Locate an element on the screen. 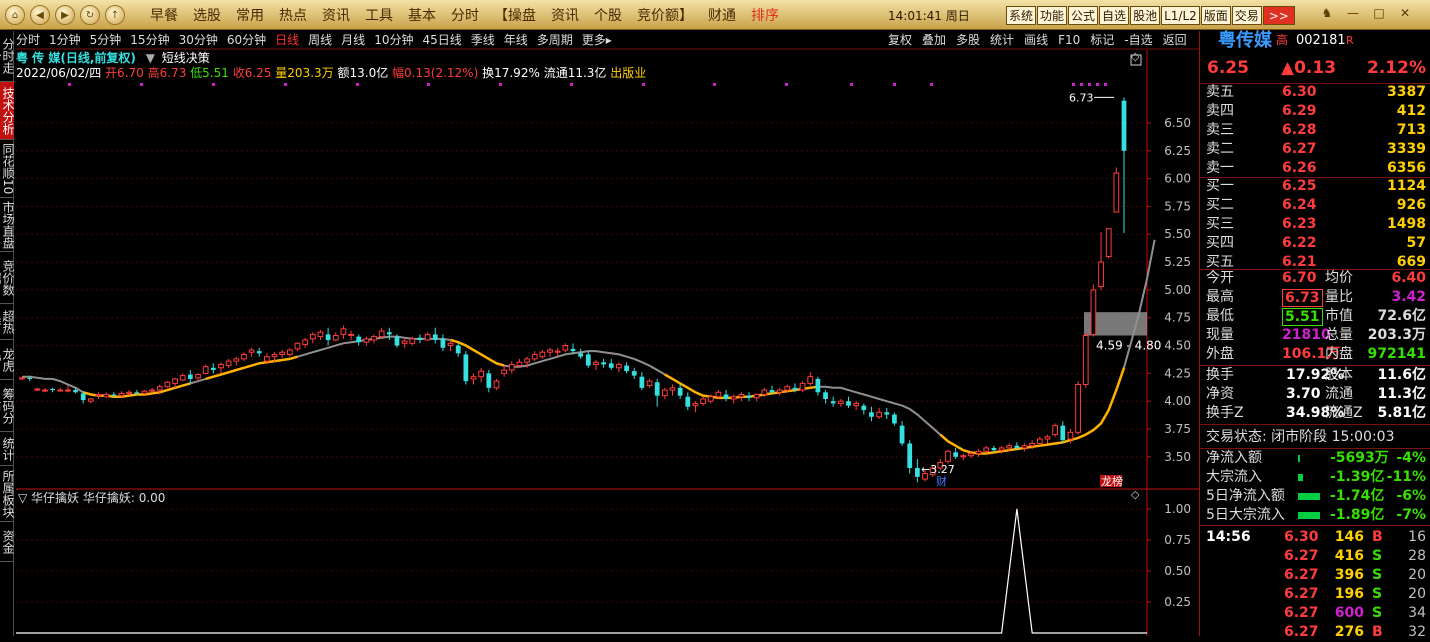 The image size is (1430, 642). quote-row: 6.27 276 B 32 is located at coordinates (1317, 632).